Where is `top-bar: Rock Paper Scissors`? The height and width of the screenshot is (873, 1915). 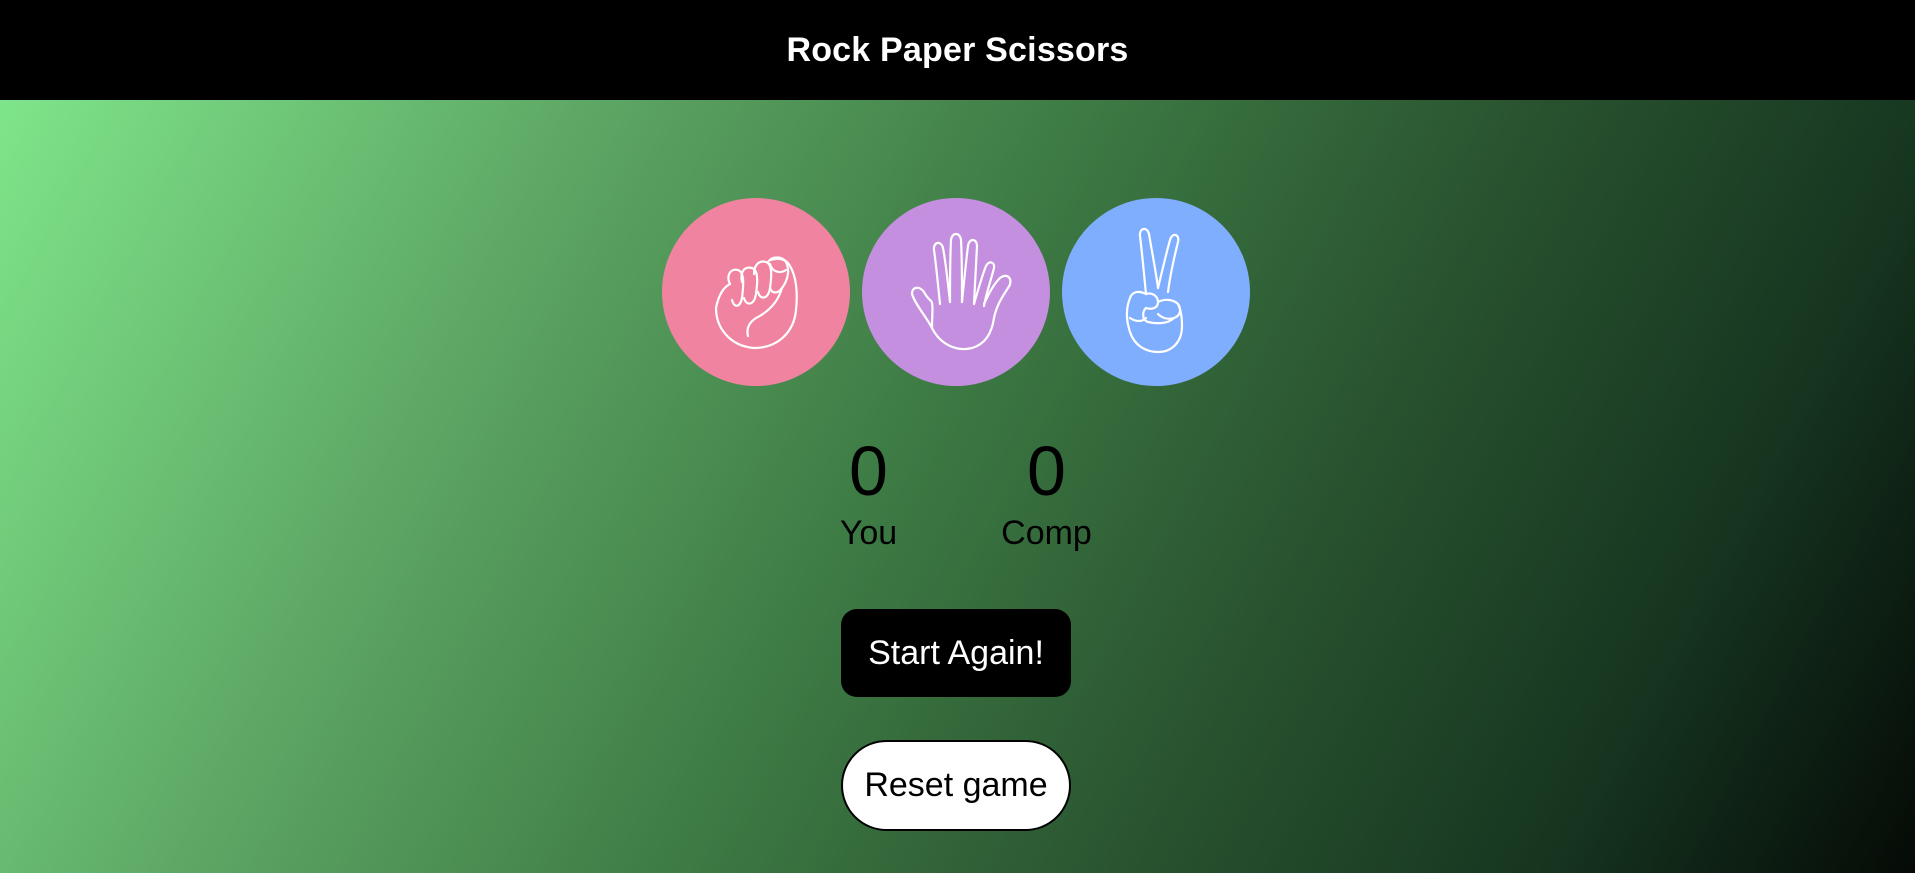 top-bar: Rock Paper Scissors is located at coordinates (957, 50).